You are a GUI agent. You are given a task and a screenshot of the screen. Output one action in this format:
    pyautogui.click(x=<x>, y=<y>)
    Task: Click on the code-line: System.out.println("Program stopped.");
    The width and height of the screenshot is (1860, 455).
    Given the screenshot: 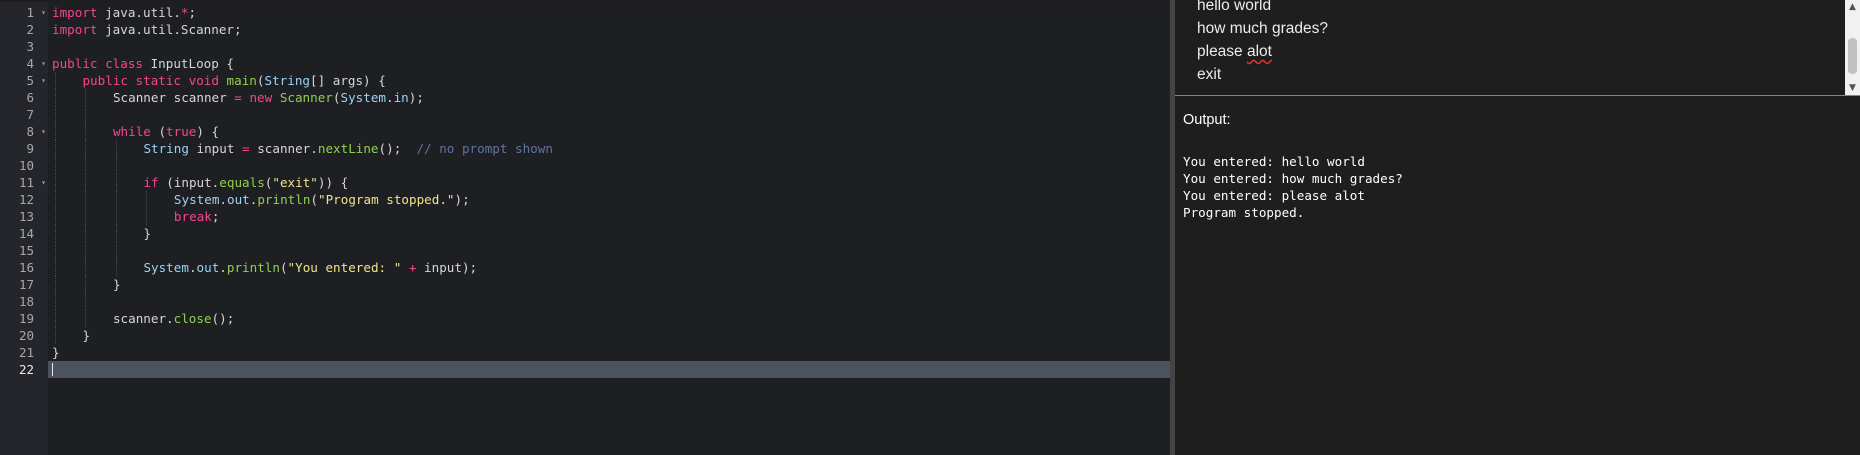 What is the action you would take?
    pyautogui.click(x=609, y=199)
    